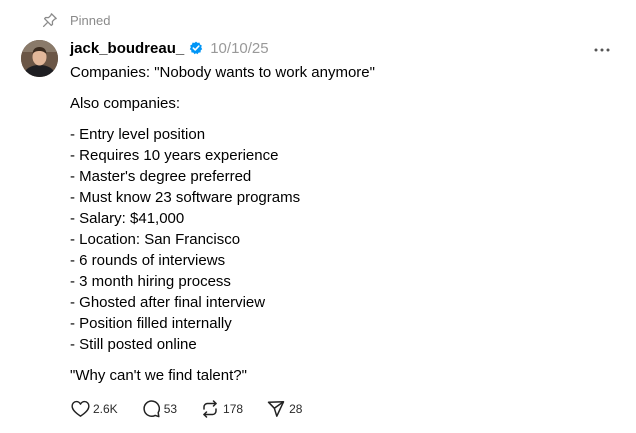 The image size is (636, 433). I want to click on reply-button: 53, so click(159, 409).